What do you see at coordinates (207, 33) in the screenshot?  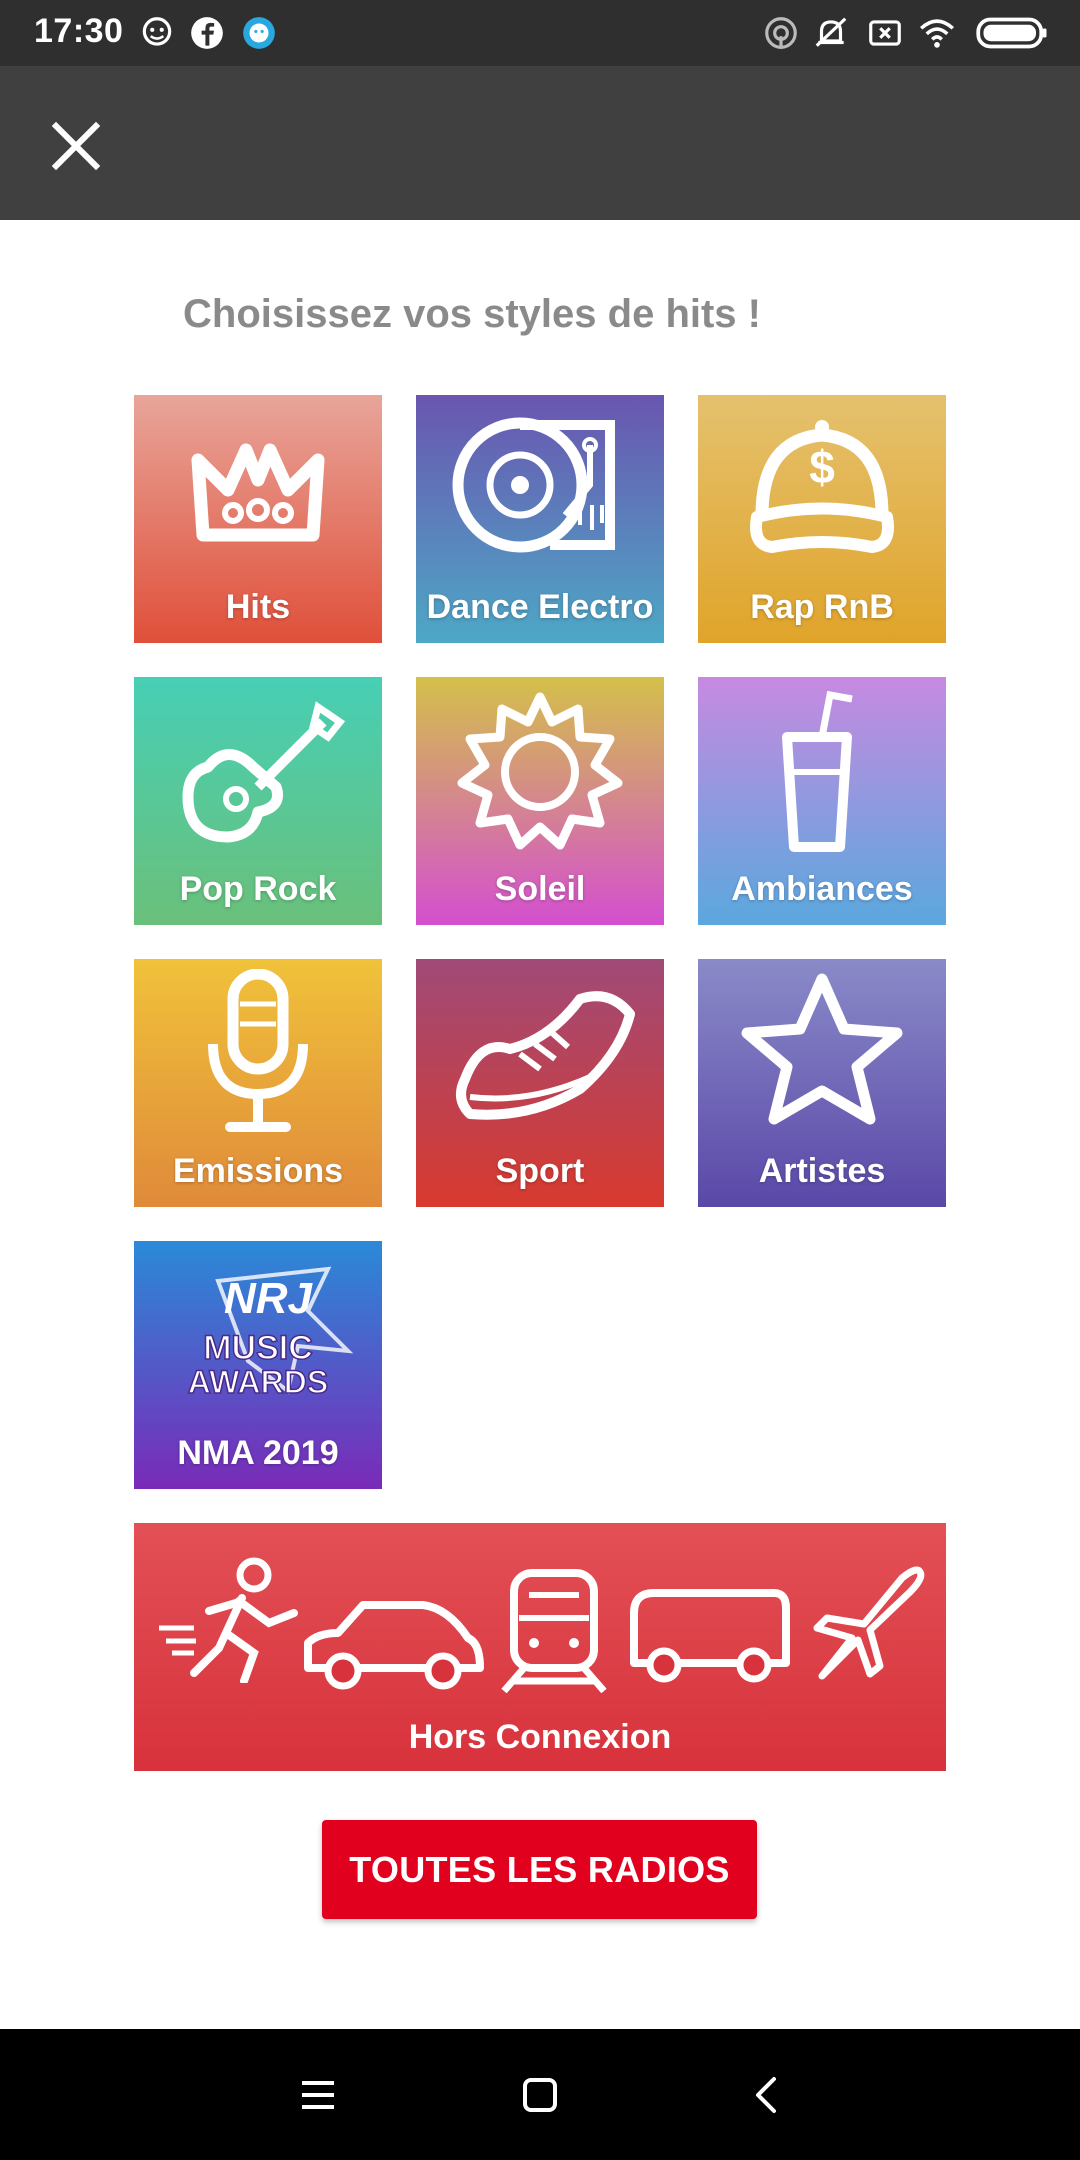 I see `facebook-icon` at bounding box center [207, 33].